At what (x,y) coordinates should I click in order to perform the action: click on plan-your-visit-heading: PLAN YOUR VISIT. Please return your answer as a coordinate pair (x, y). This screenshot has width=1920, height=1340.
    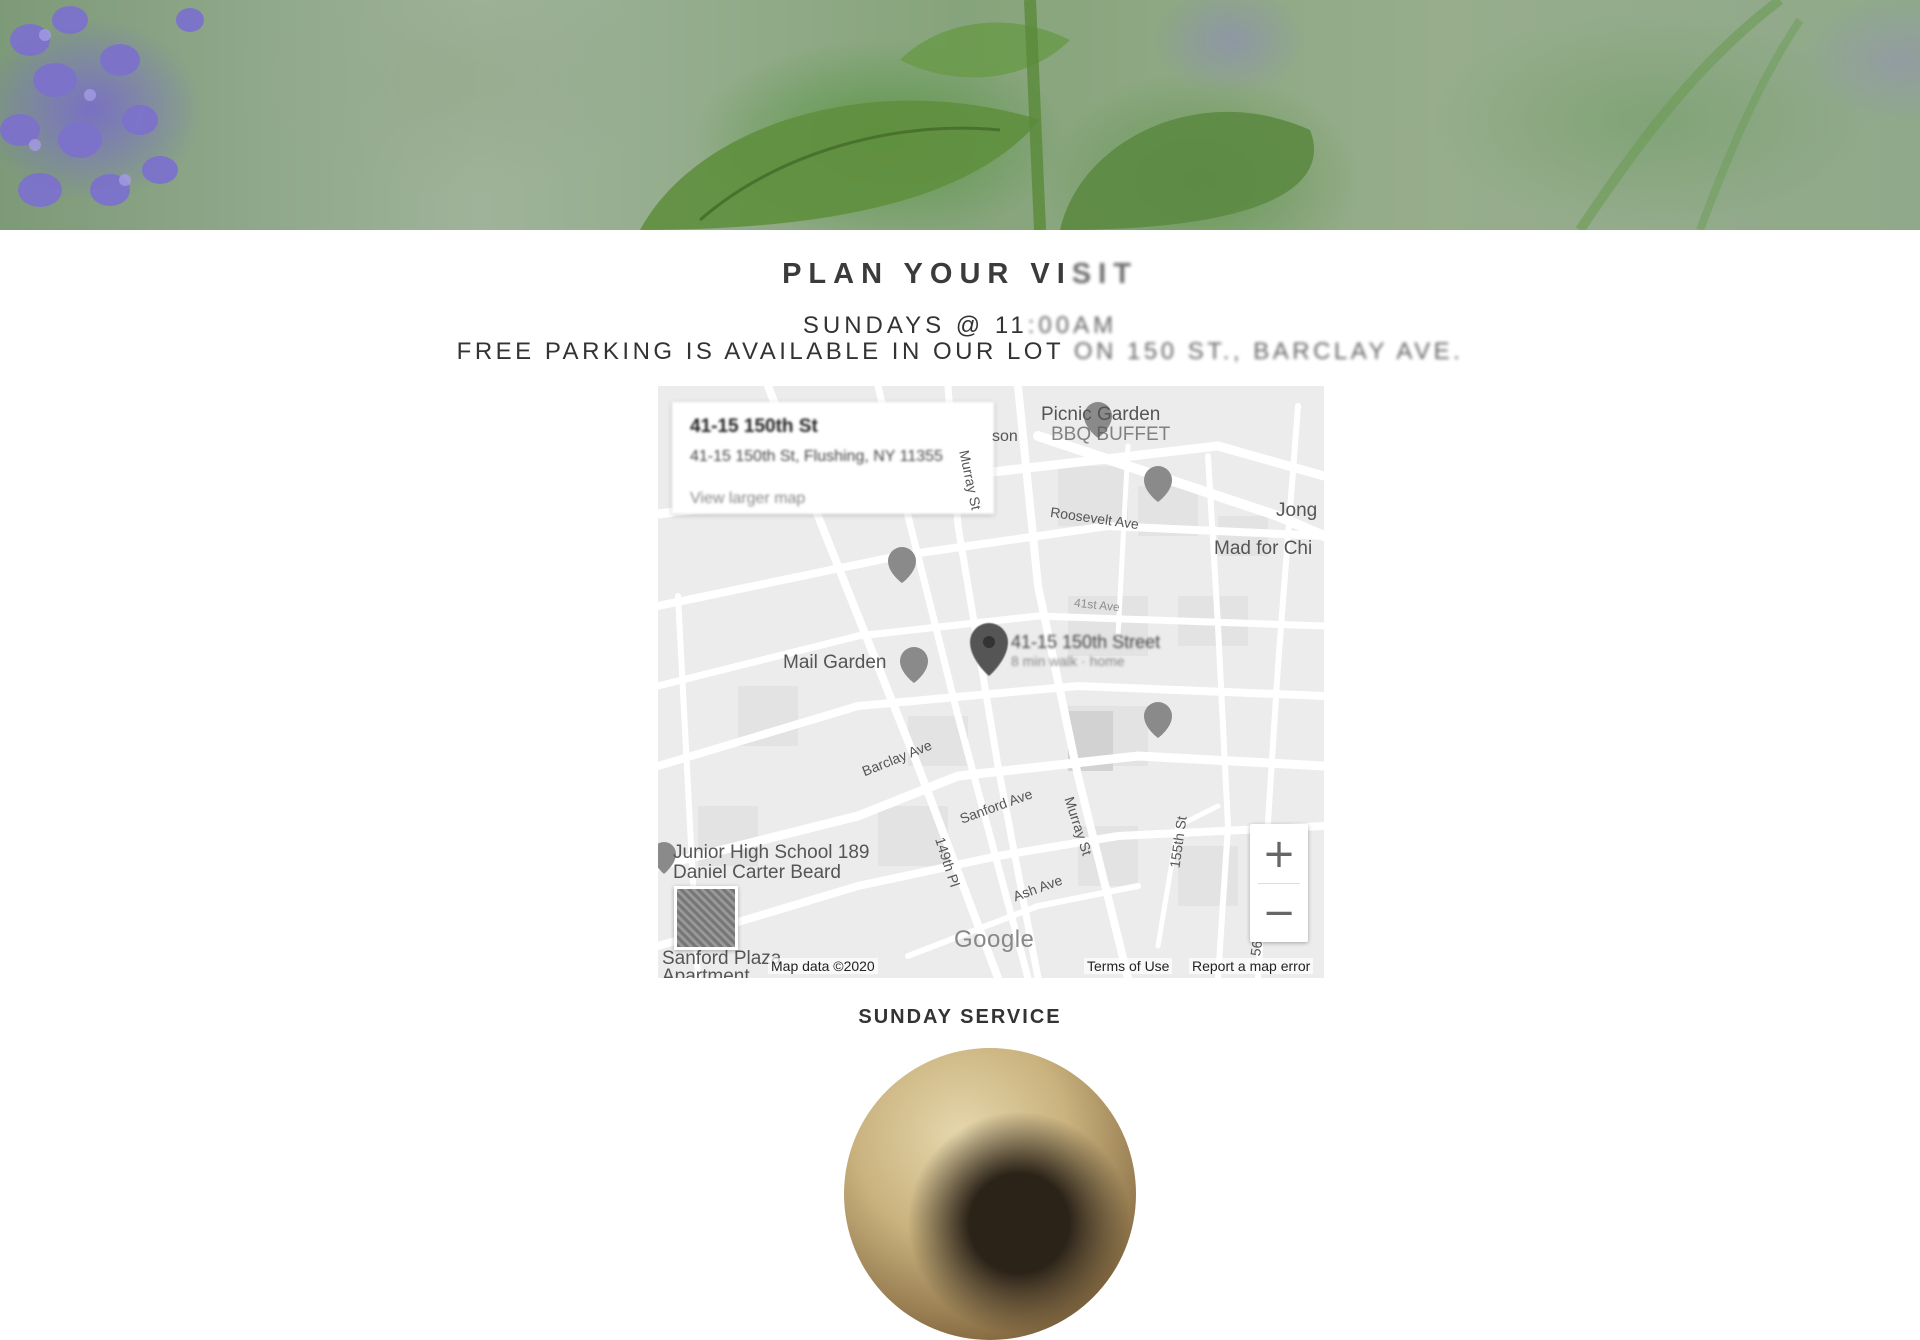
    Looking at the image, I should click on (960, 274).